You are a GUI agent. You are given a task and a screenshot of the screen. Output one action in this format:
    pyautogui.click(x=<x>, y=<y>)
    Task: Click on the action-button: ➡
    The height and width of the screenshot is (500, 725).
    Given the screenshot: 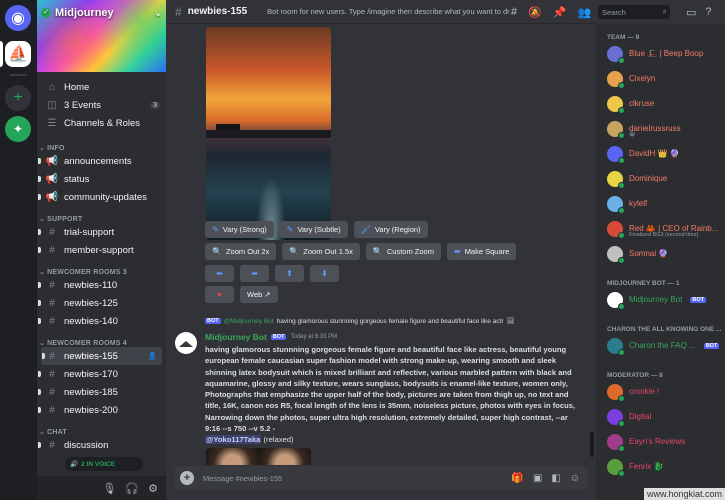 What is the action you would take?
    pyautogui.click(x=254, y=273)
    